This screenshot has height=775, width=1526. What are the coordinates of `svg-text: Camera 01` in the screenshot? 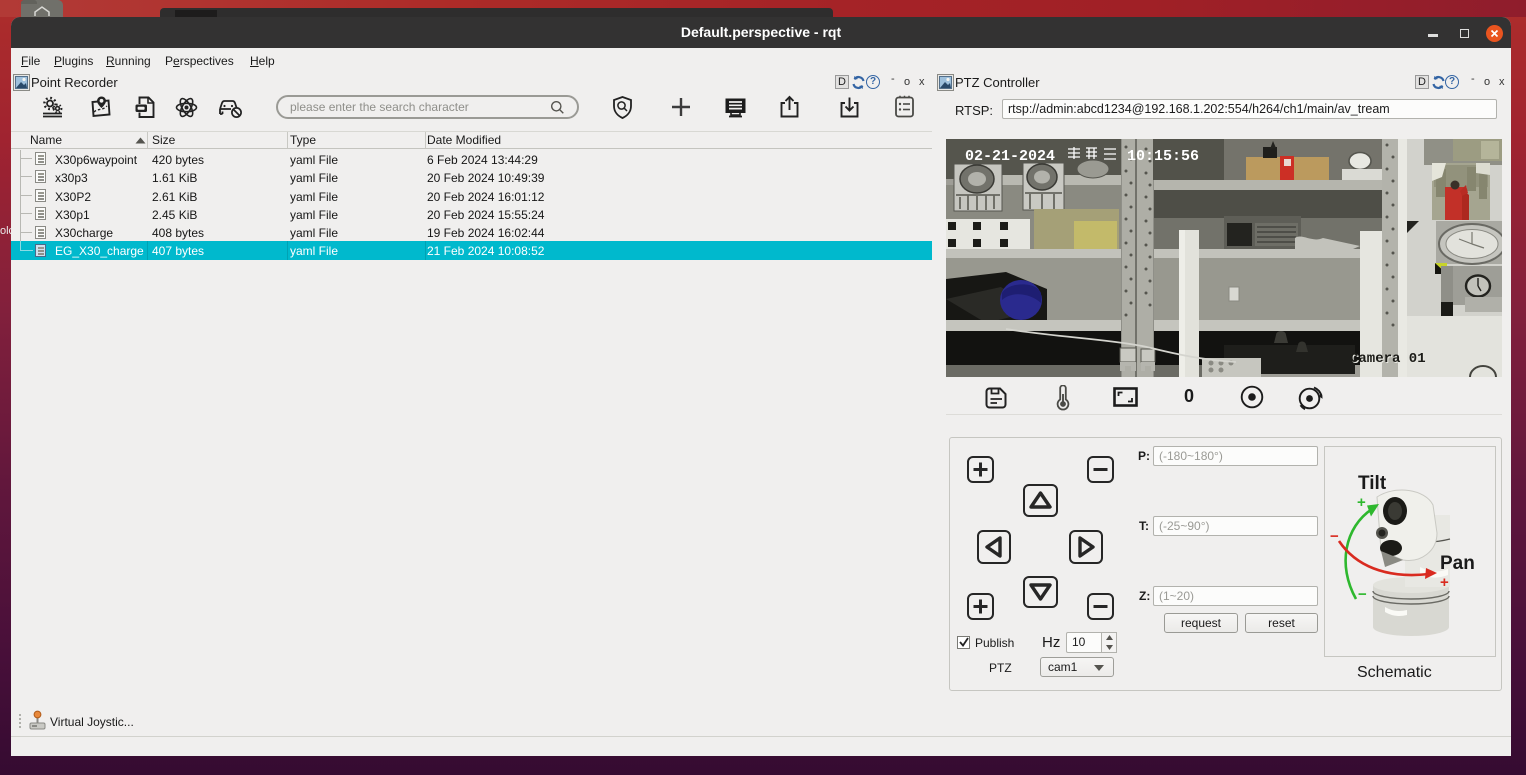 It's located at (1388, 359).